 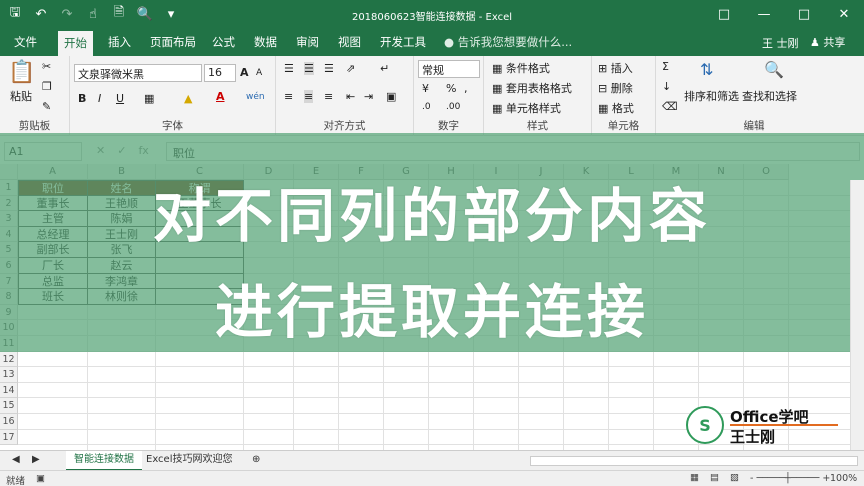 What do you see at coordinates (466, 88) in the screenshot?
I see `comma-style-icon: ,` at bounding box center [466, 88].